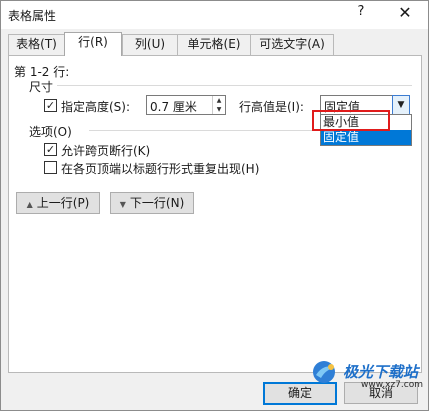 The width and height of the screenshot is (429, 411). What do you see at coordinates (324, 372) in the screenshot?
I see `watermark-logo-icon` at bounding box center [324, 372].